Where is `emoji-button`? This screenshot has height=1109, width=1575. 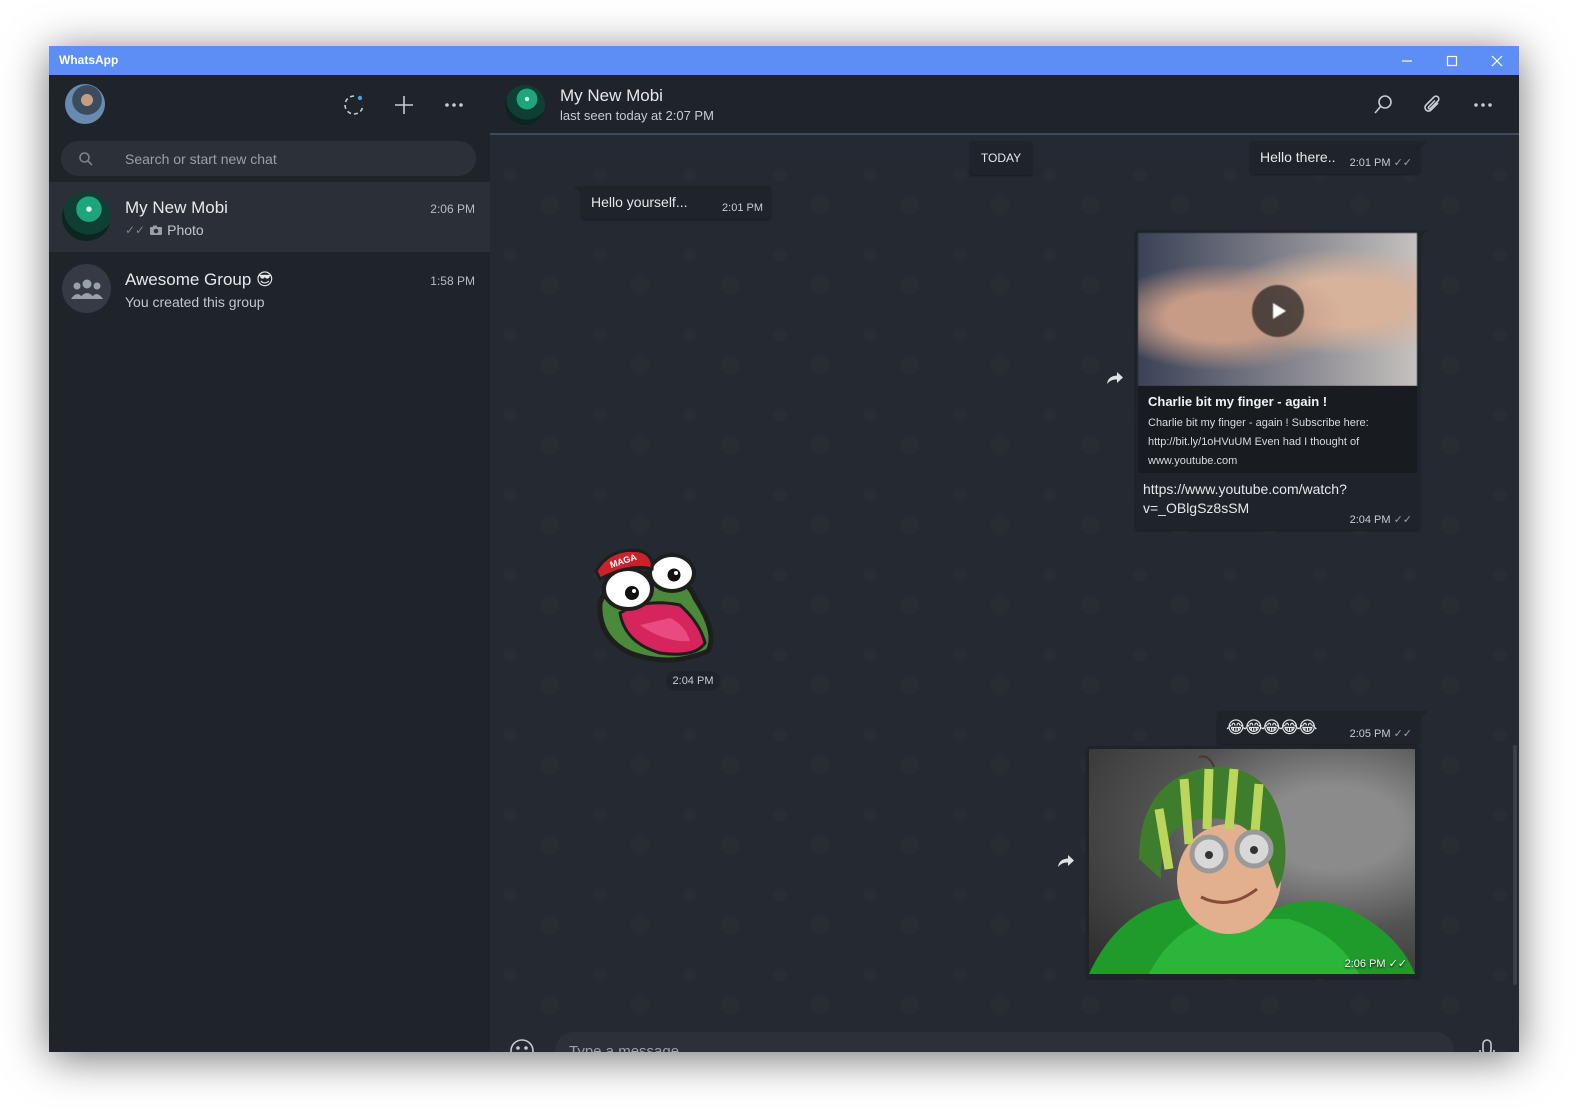 emoji-button is located at coordinates (522, 1044).